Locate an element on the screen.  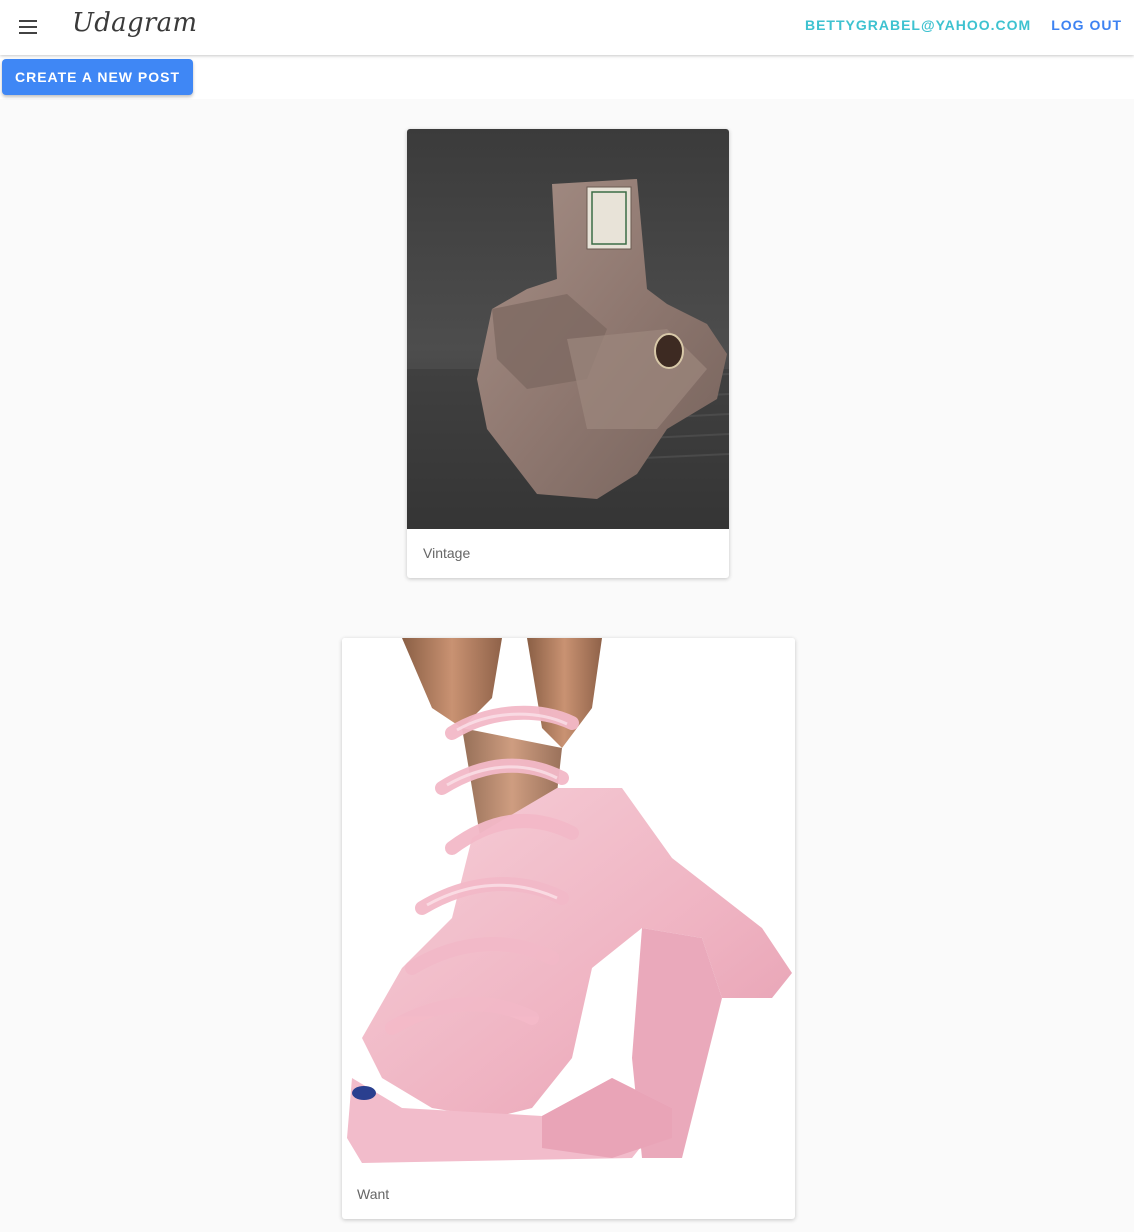
post-card: Vintage is located at coordinates (568, 353).